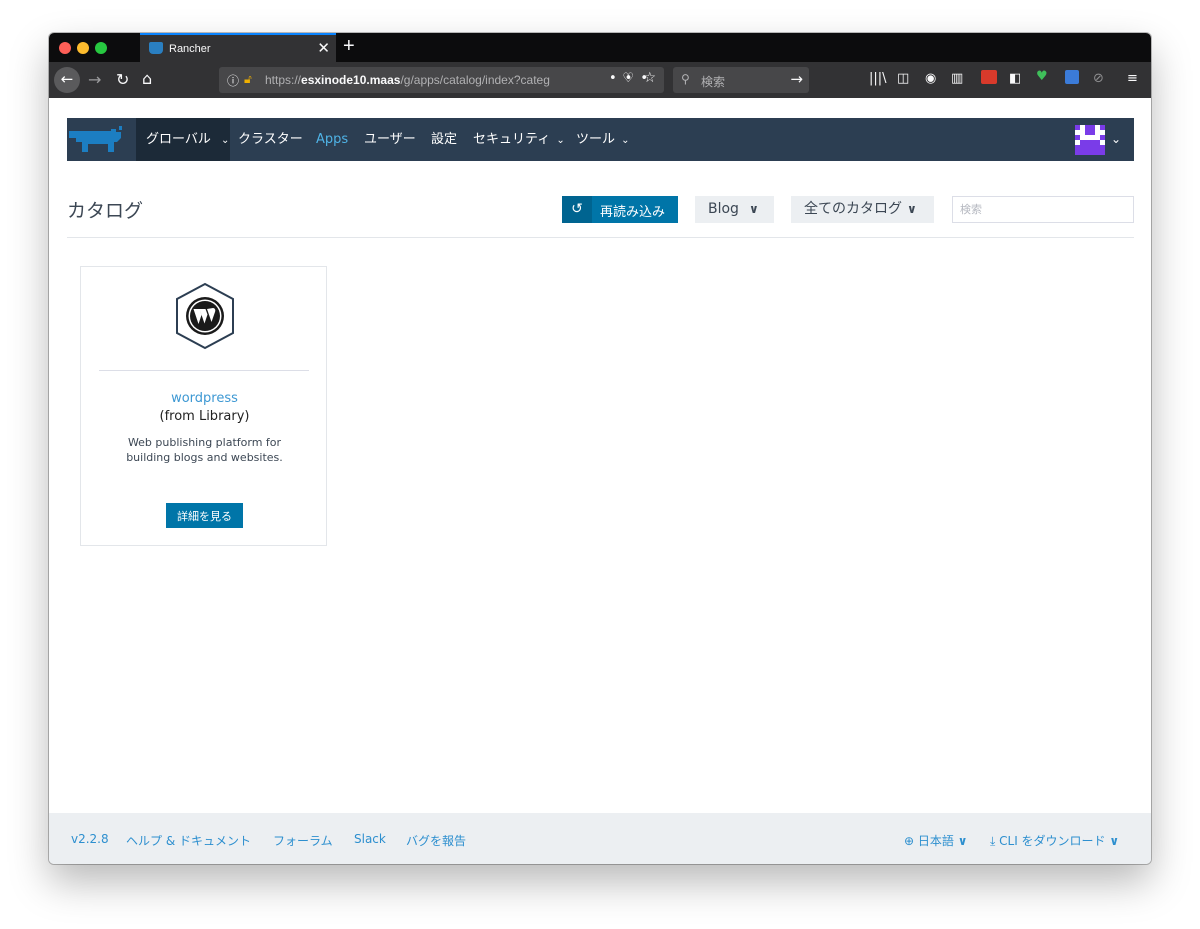  I want to click on cli-download-dropdown: ⤓ CLI をダウンロード ∨, so click(1054, 840).